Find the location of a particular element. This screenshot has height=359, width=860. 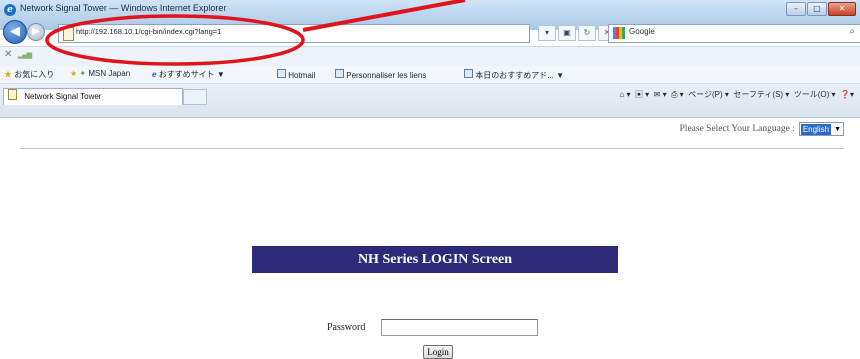

close-button: ✕ is located at coordinates (842, 9).